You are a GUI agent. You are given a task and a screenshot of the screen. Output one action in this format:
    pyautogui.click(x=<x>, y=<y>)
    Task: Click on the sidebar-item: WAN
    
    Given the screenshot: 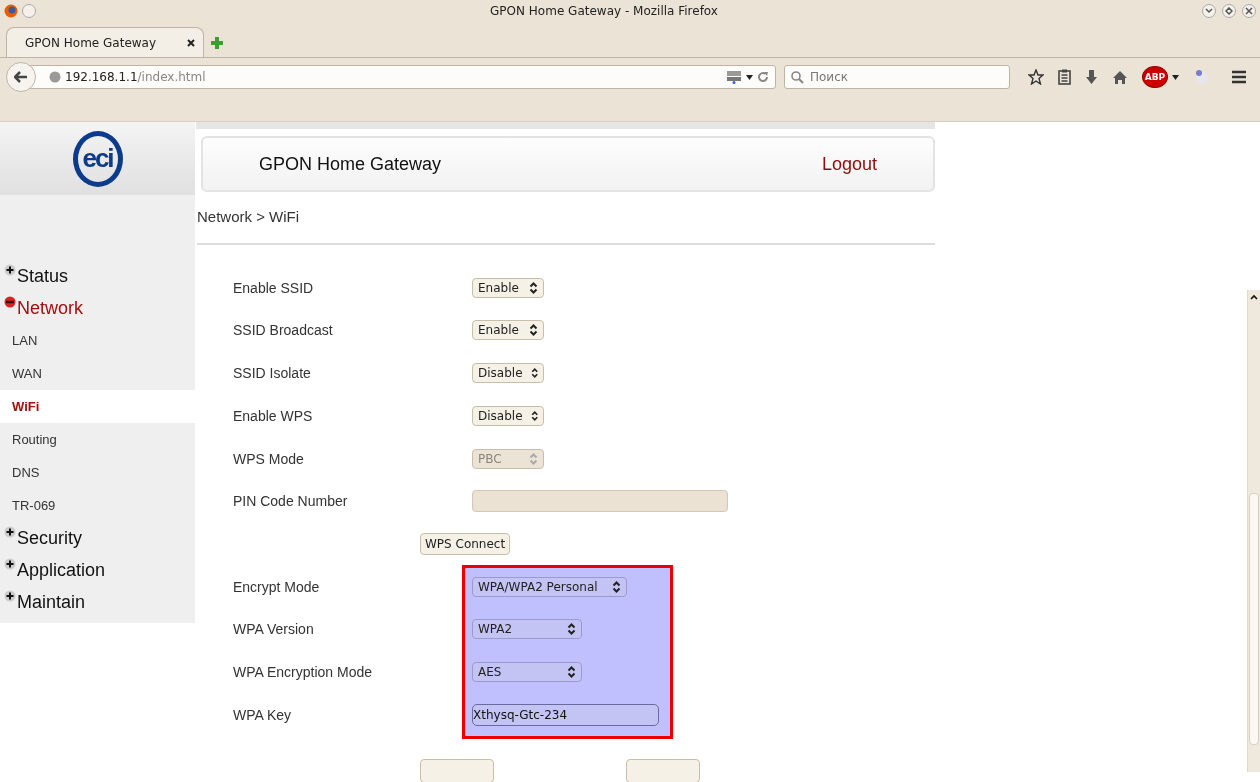 What is the action you would take?
    pyautogui.click(x=97, y=373)
    